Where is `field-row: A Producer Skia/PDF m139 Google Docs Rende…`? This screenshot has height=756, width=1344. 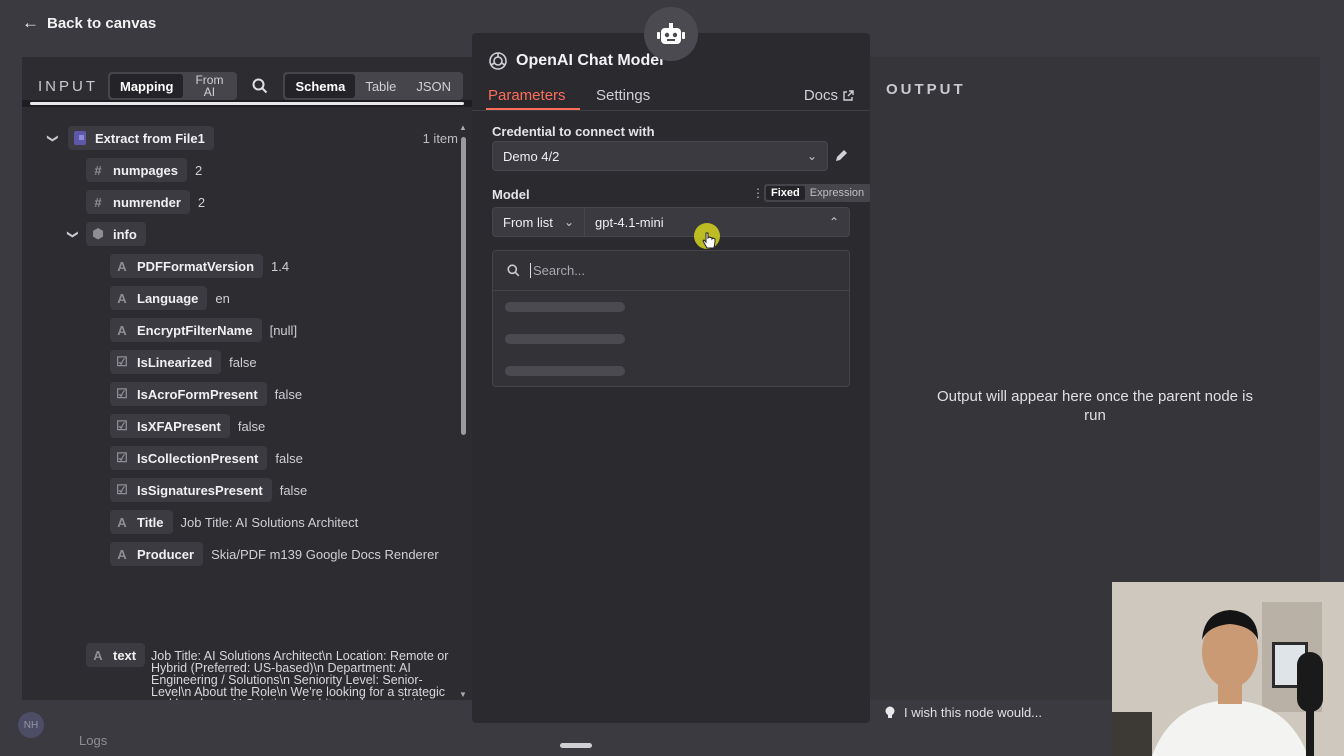
field-row: A Producer Skia/PDF m139 Google Docs Rende… is located at coordinates (274, 554).